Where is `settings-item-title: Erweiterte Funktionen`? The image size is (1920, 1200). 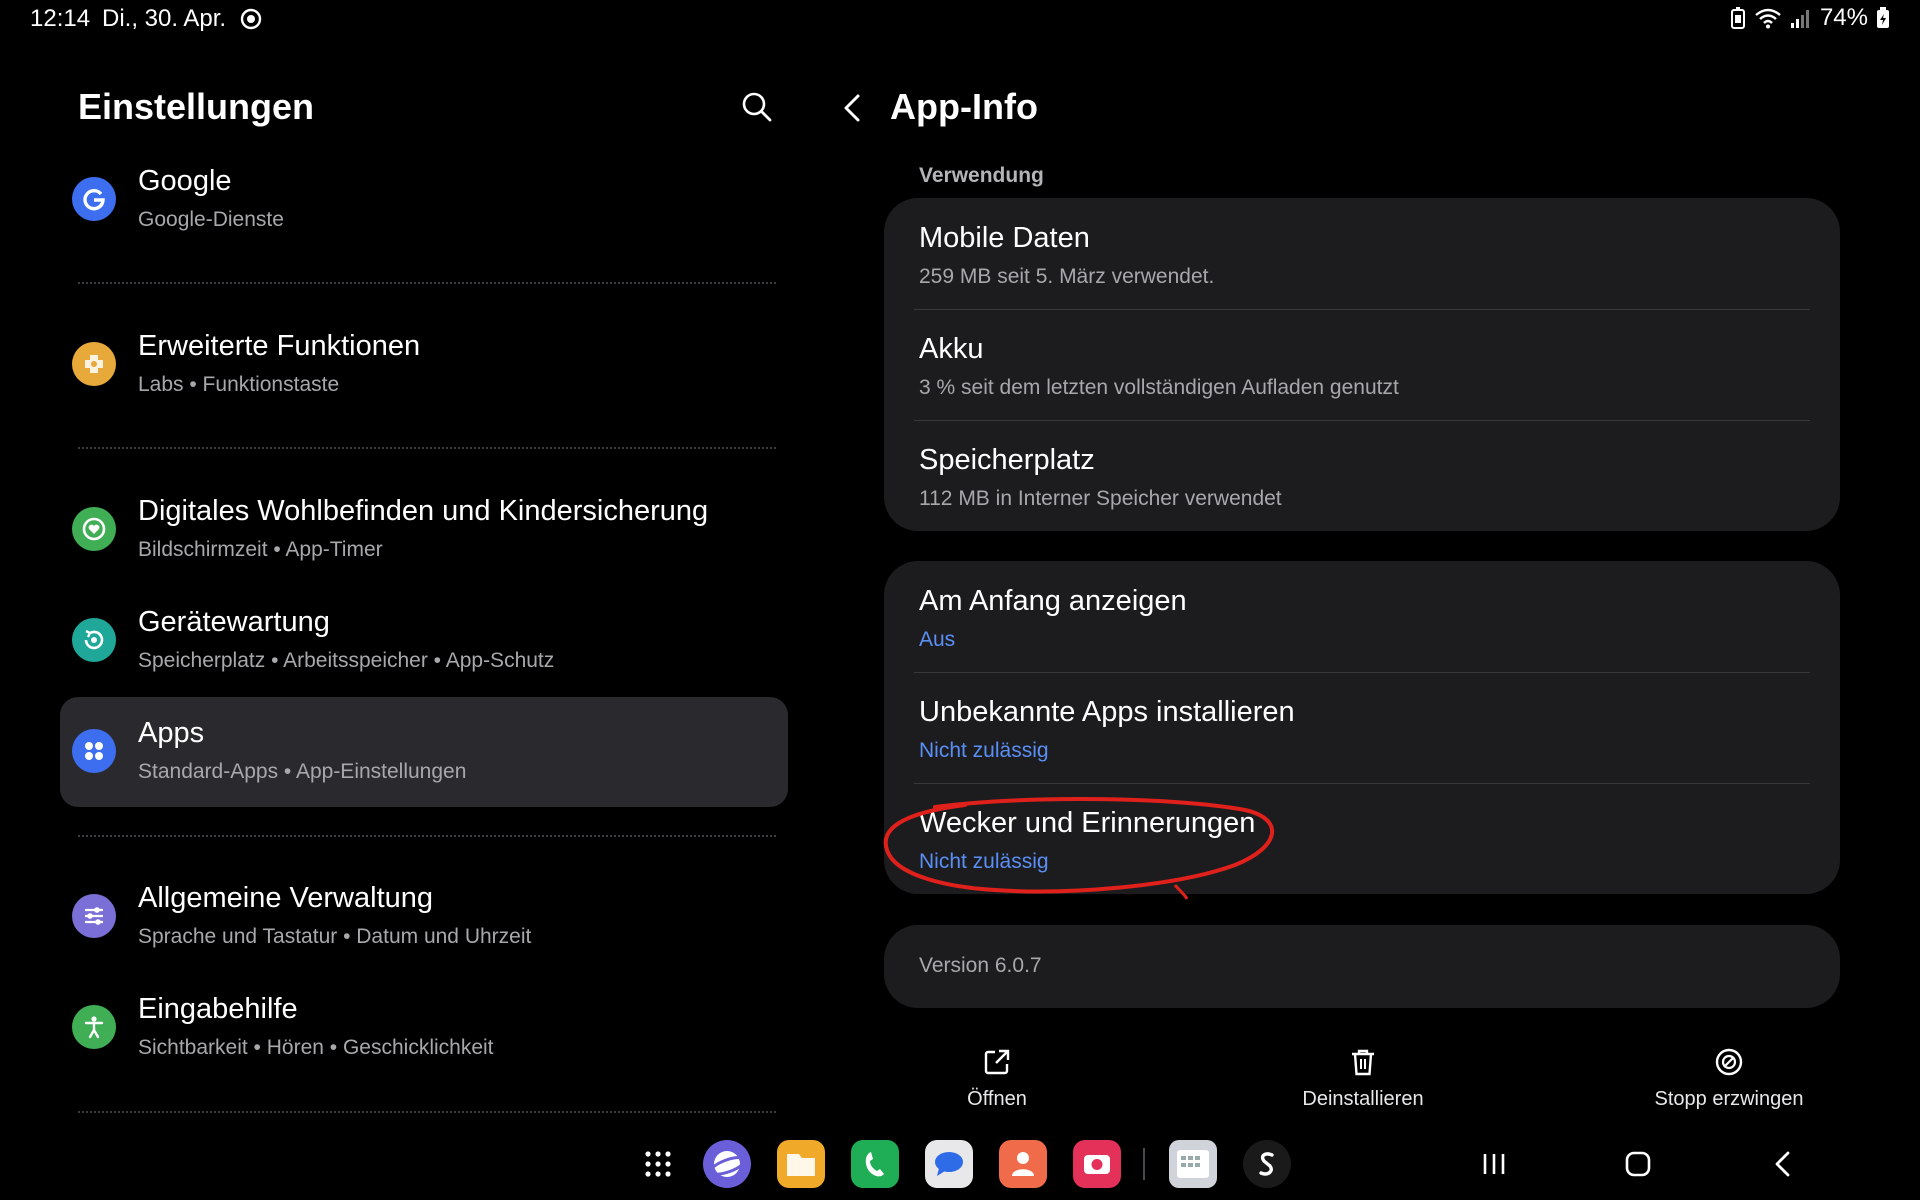 settings-item-title: Erweiterte Funktionen is located at coordinates (279, 346).